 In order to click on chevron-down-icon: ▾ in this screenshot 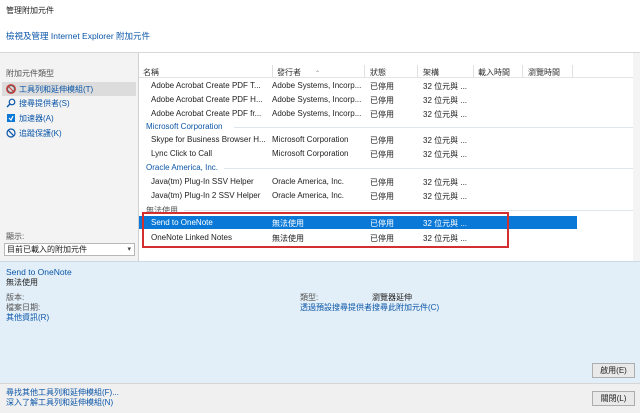, I will do `click(129, 249)`.